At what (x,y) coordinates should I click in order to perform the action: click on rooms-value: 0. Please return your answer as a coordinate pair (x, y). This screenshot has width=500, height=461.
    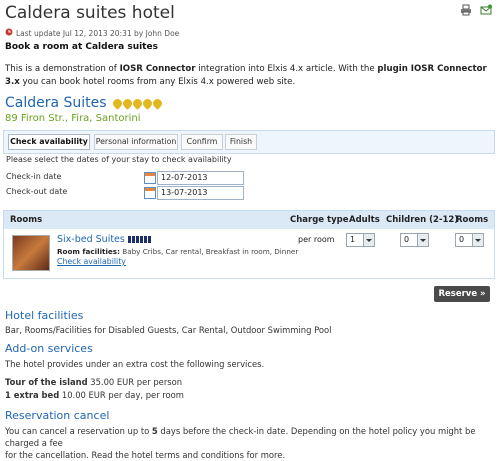
    Looking at the image, I should click on (462, 239).